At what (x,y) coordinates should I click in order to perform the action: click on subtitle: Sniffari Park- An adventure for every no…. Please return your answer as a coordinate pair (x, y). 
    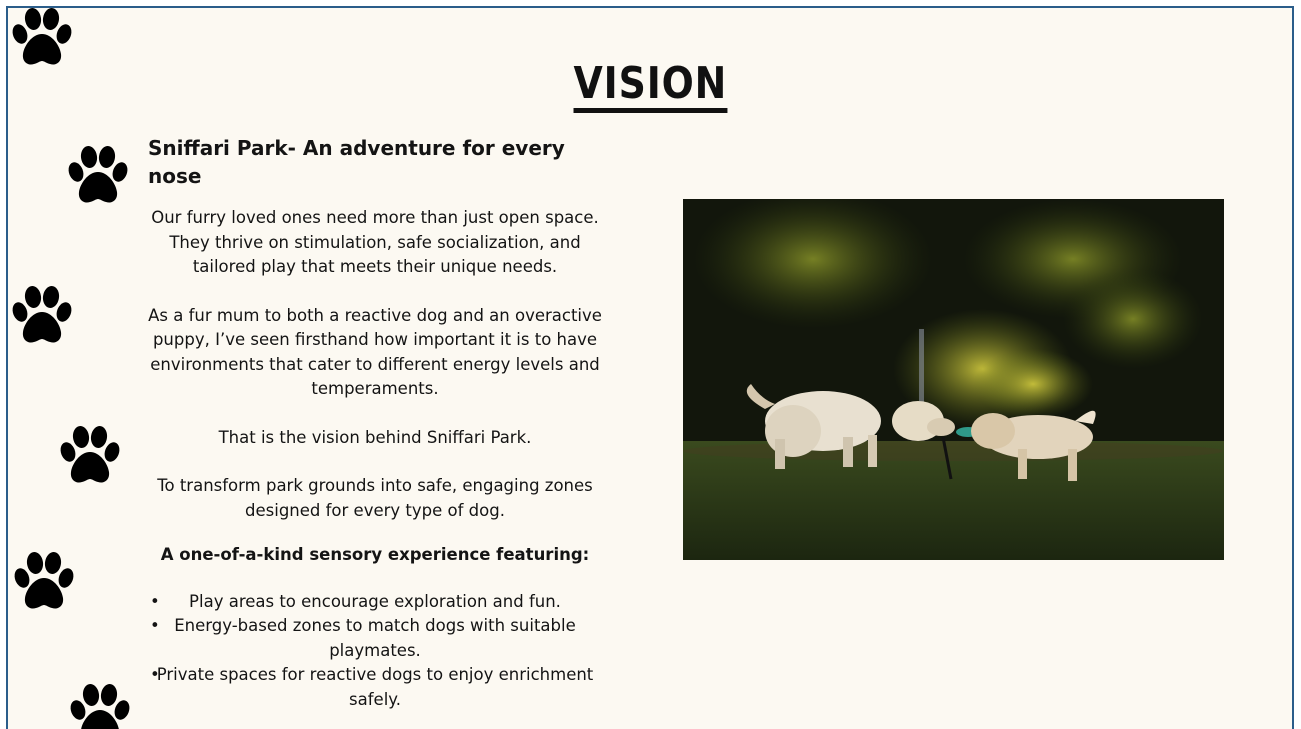
    Looking at the image, I should click on (356, 162).